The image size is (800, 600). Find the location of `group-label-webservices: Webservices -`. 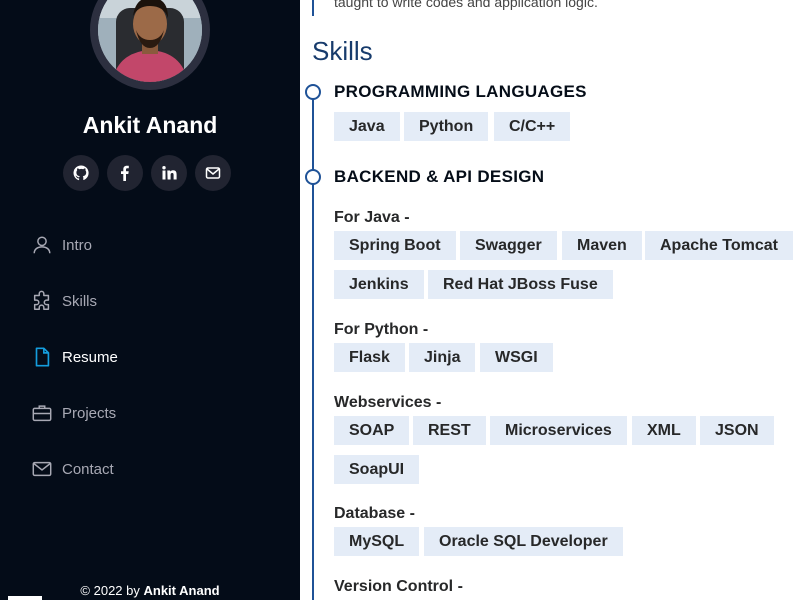

group-label-webservices: Webservices - is located at coordinates (388, 402).